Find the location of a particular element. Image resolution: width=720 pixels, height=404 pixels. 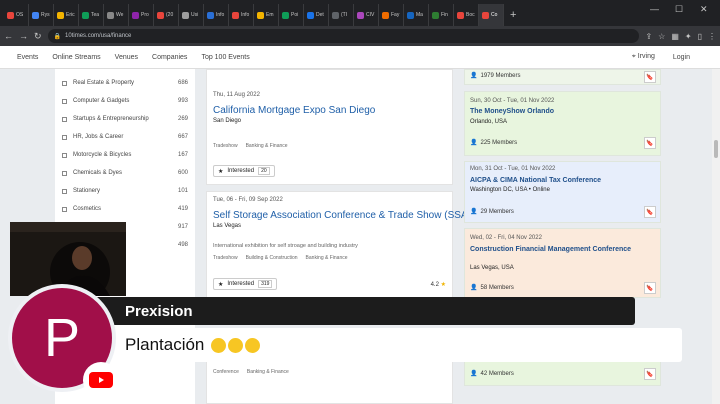

rofl-emoji-icon is located at coordinates (236, 346).